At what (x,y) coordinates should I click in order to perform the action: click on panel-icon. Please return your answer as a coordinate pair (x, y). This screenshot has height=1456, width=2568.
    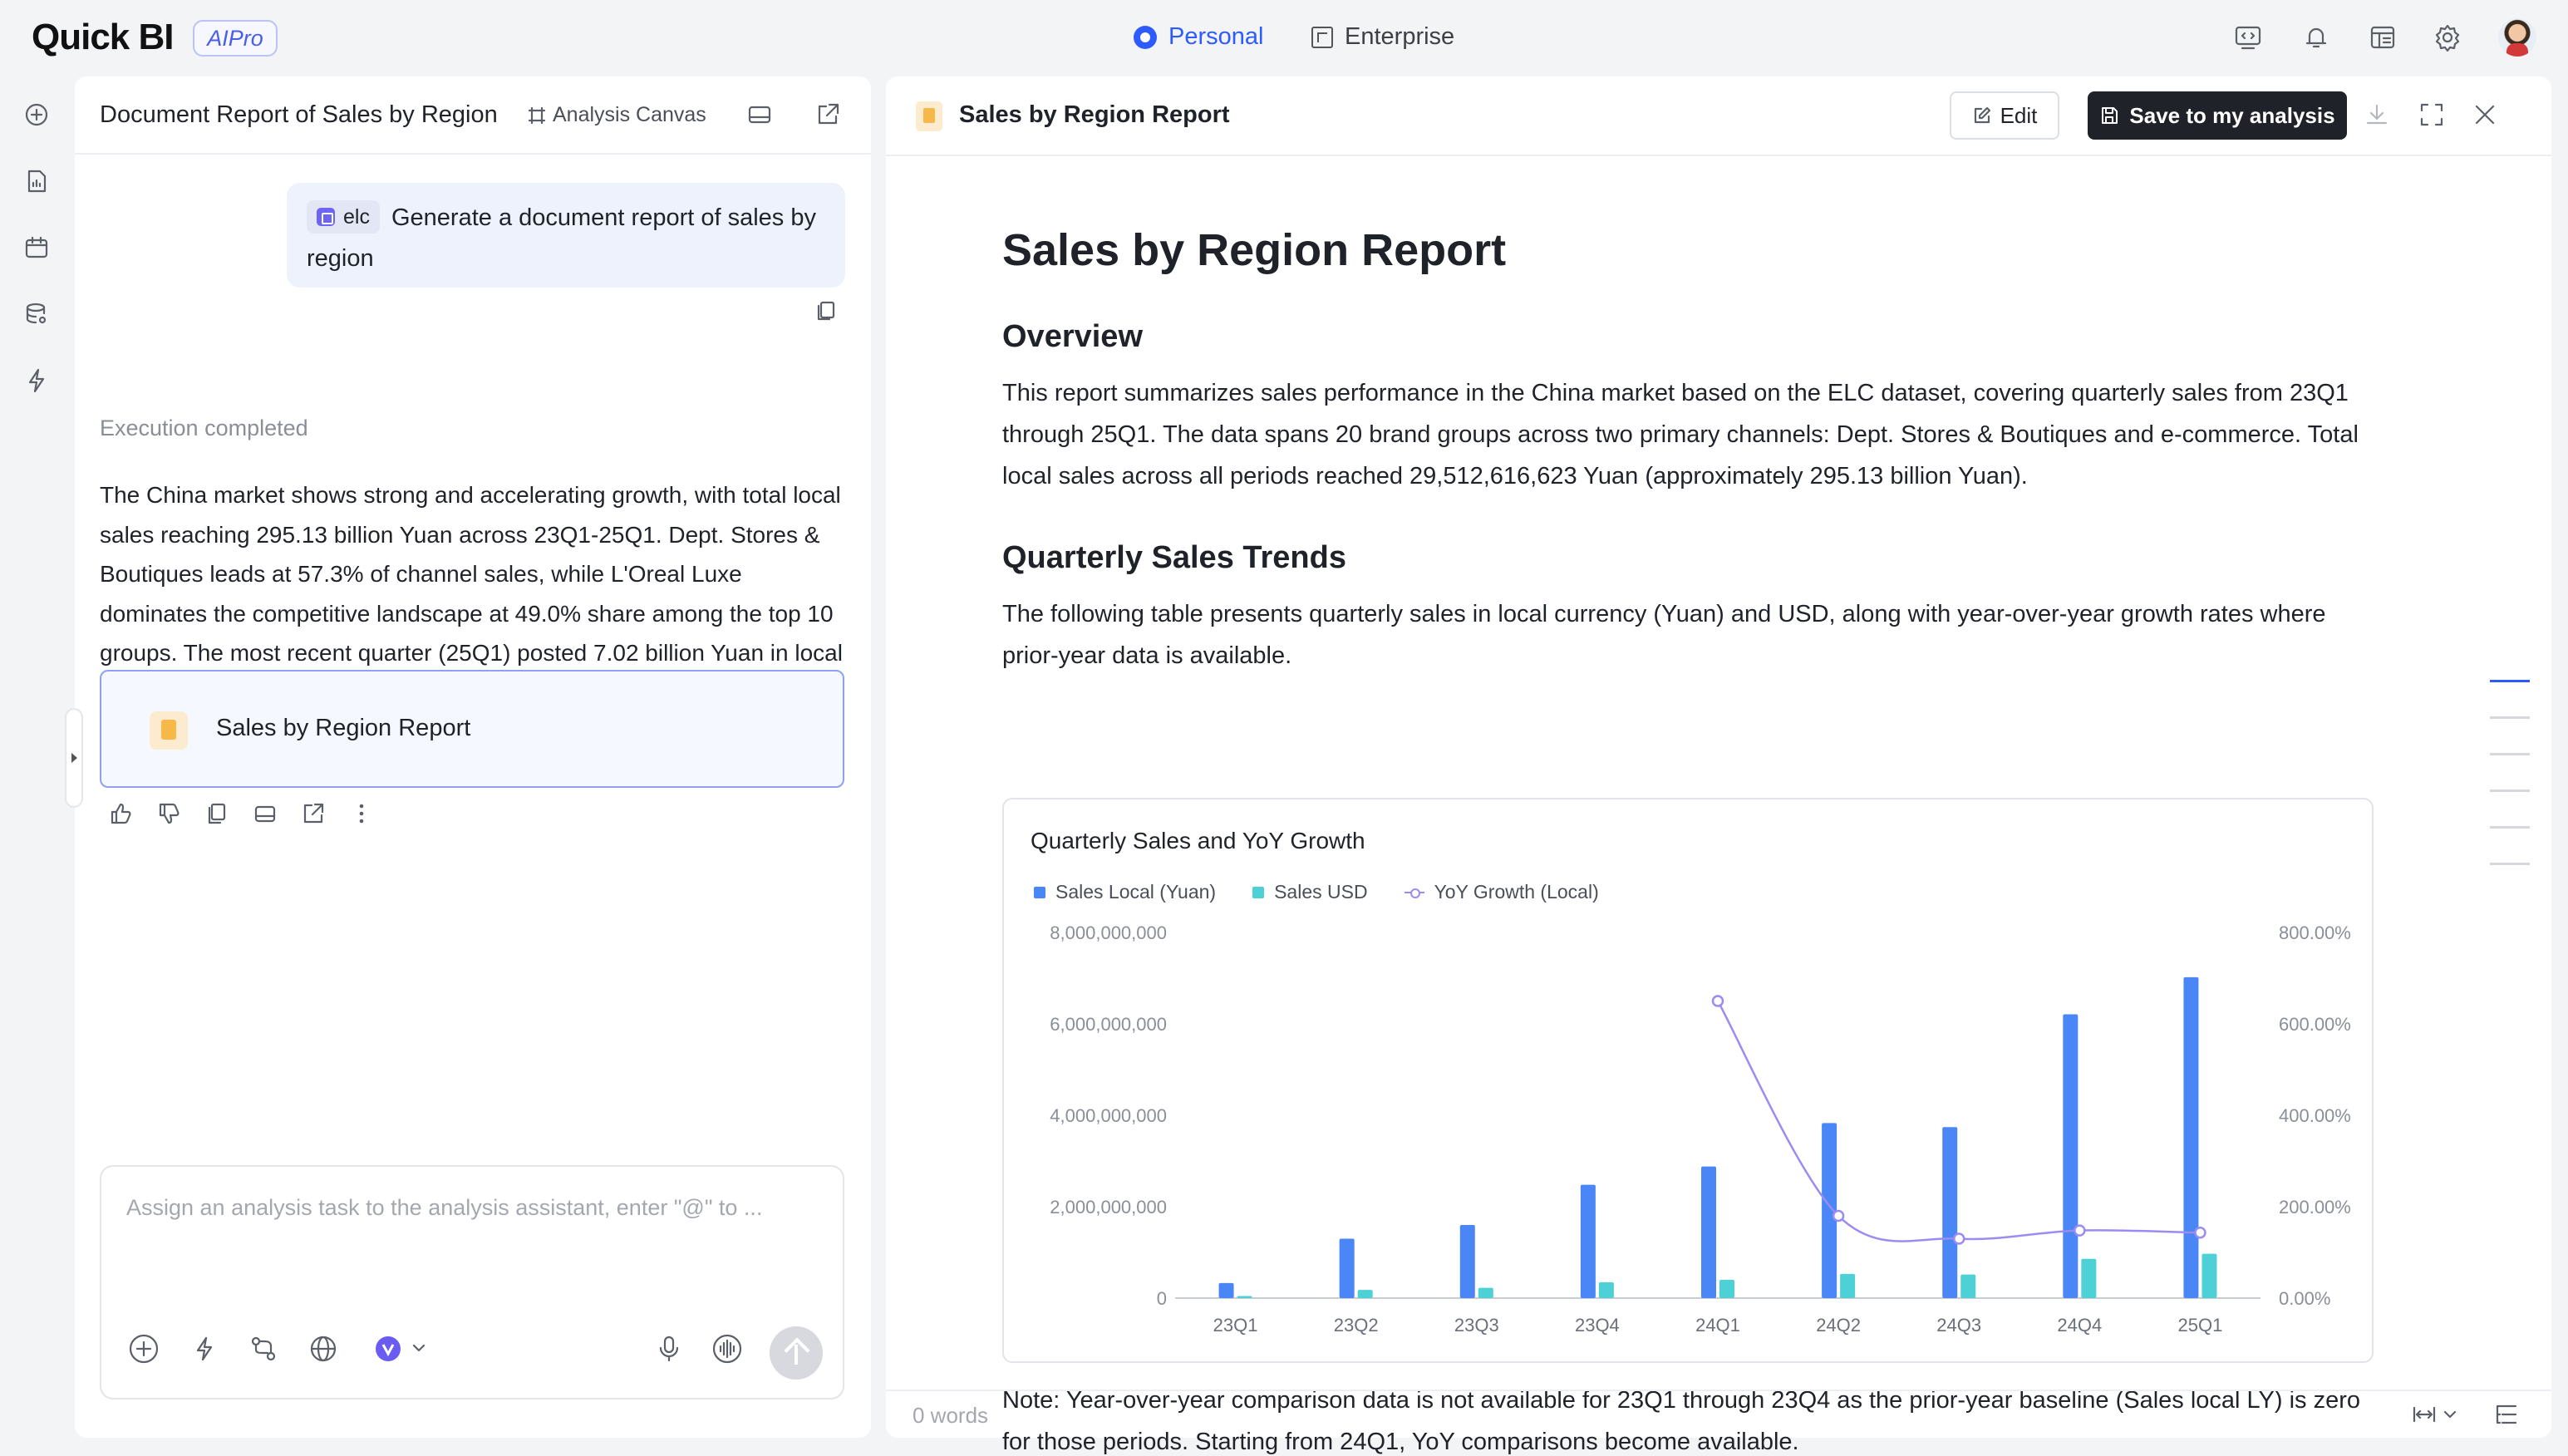
    Looking at the image, I should click on (760, 114).